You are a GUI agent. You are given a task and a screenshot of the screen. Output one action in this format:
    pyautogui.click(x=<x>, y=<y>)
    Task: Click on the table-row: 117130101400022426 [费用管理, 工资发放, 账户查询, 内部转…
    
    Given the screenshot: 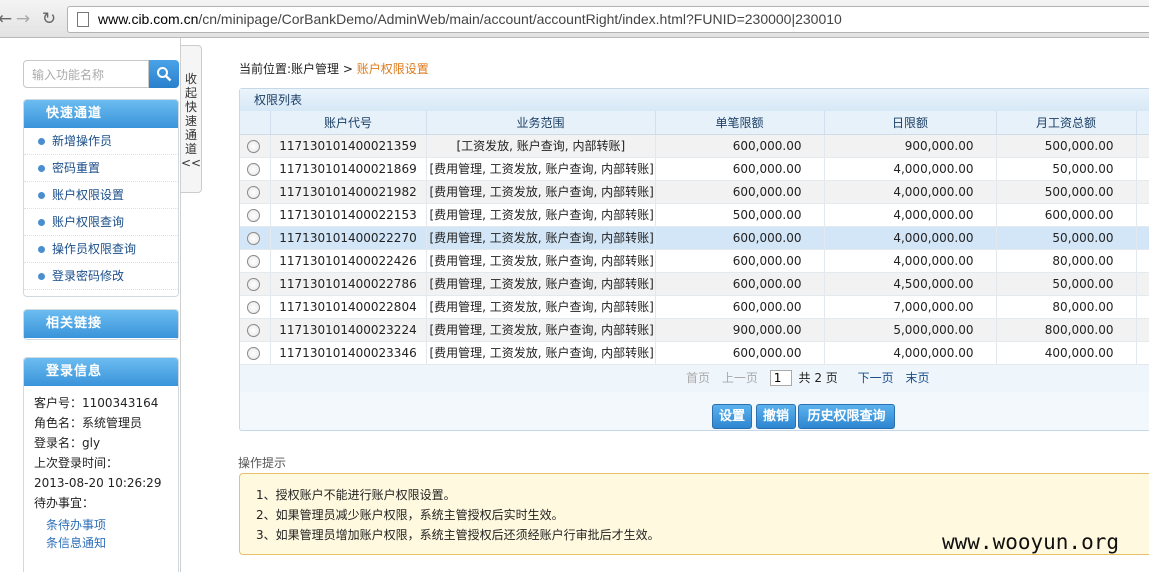 What is the action you would take?
    pyautogui.click(x=694, y=261)
    